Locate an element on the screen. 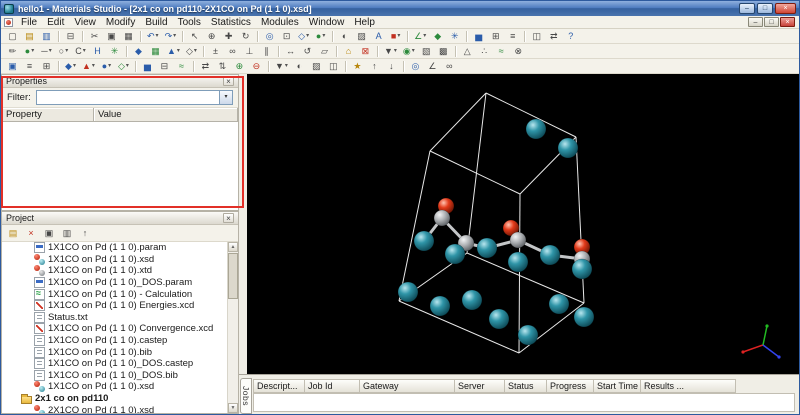 The image size is (800, 415). selection-tool: ↖ is located at coordinates (194, 36).